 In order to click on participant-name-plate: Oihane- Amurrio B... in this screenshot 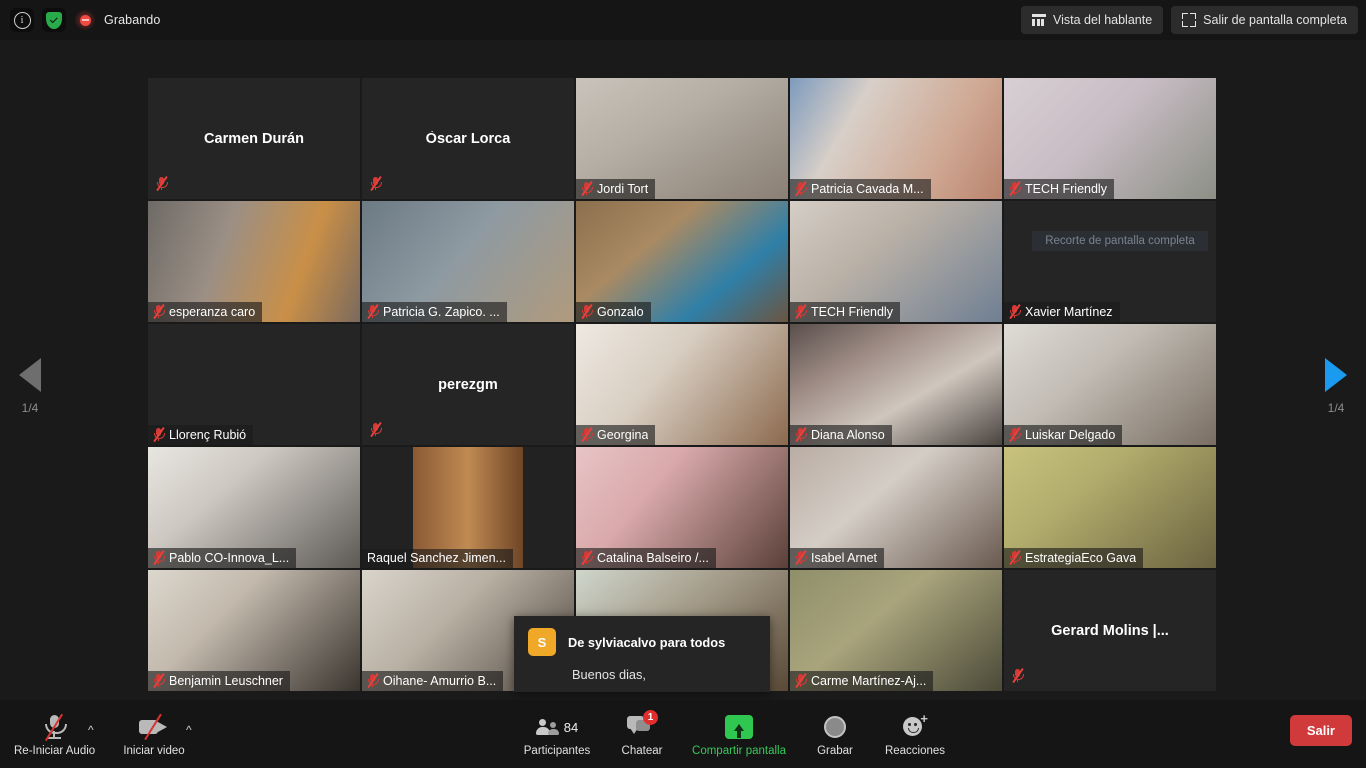, I will do `click(433, 681)`.